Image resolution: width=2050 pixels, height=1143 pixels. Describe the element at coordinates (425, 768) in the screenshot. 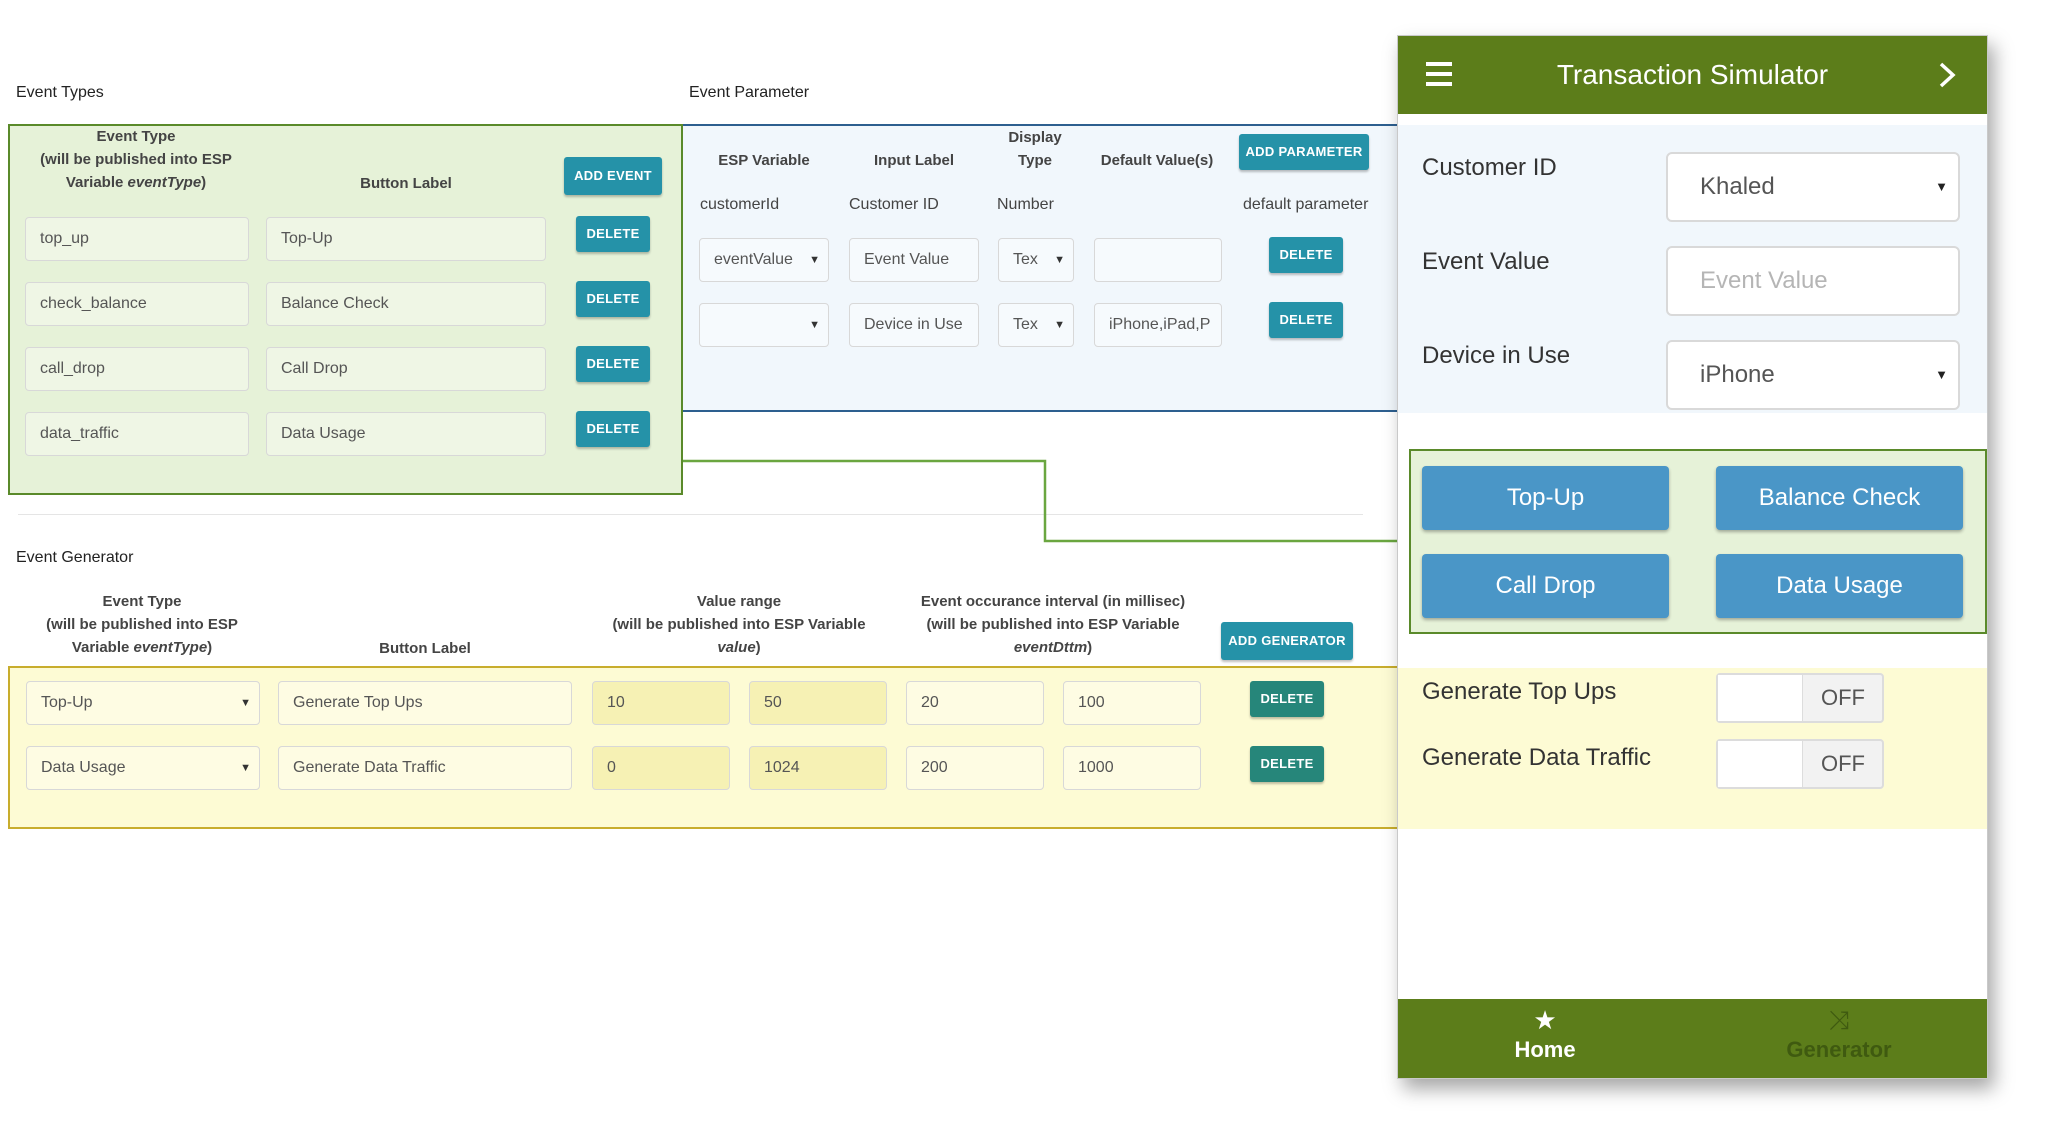

I see `generator-label-input: Generate Data Traffic` at that location.